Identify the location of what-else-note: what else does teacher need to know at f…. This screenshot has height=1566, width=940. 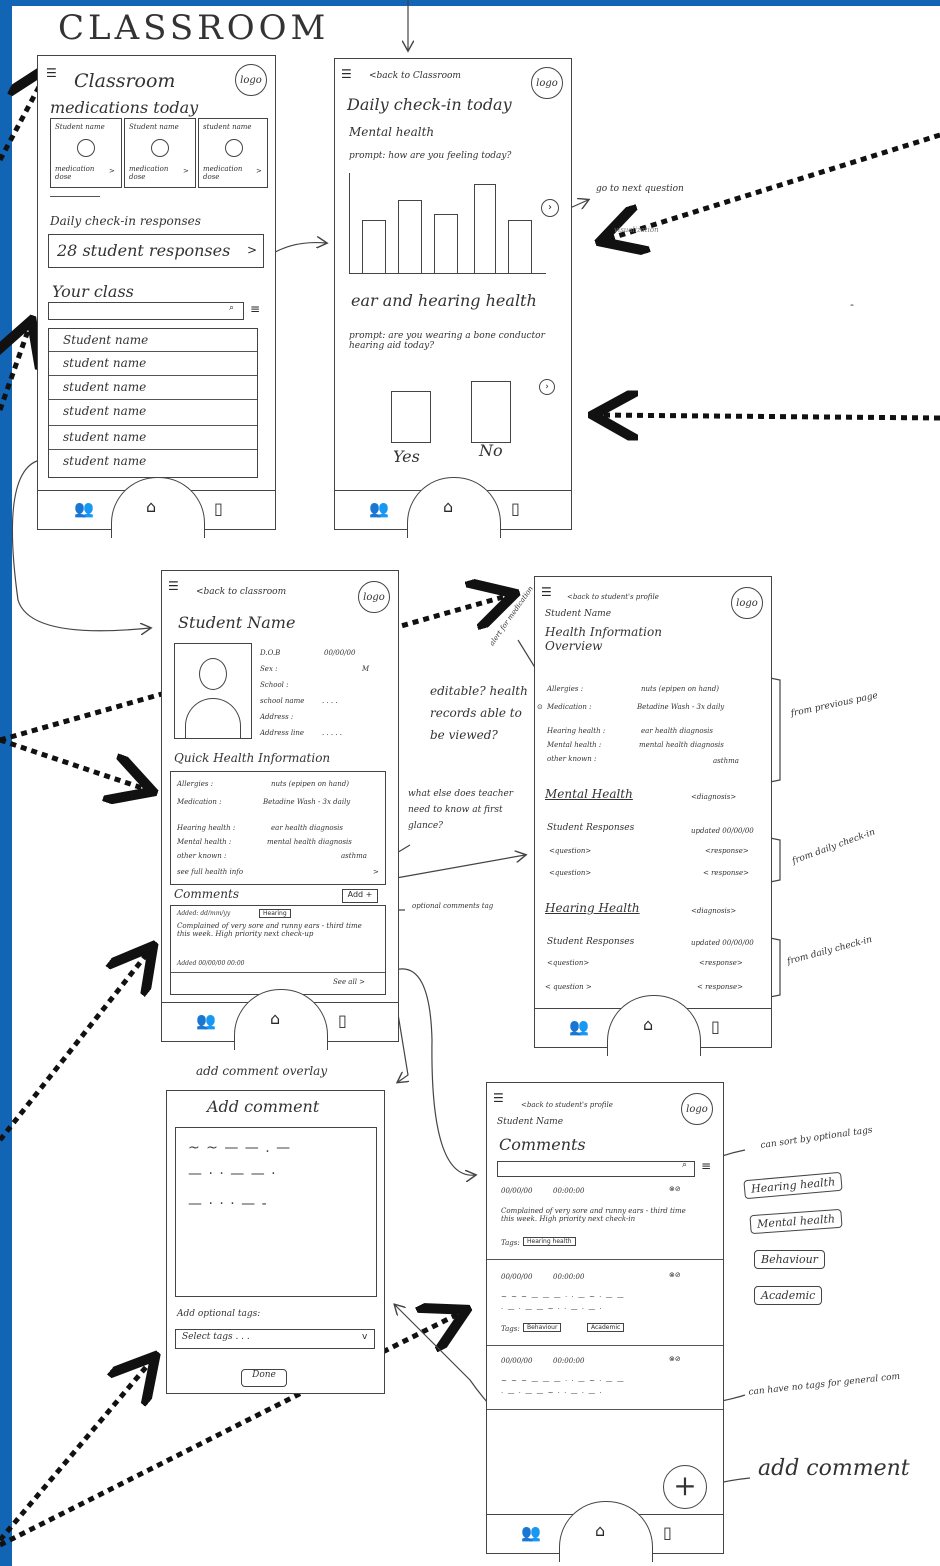
(461, 810).